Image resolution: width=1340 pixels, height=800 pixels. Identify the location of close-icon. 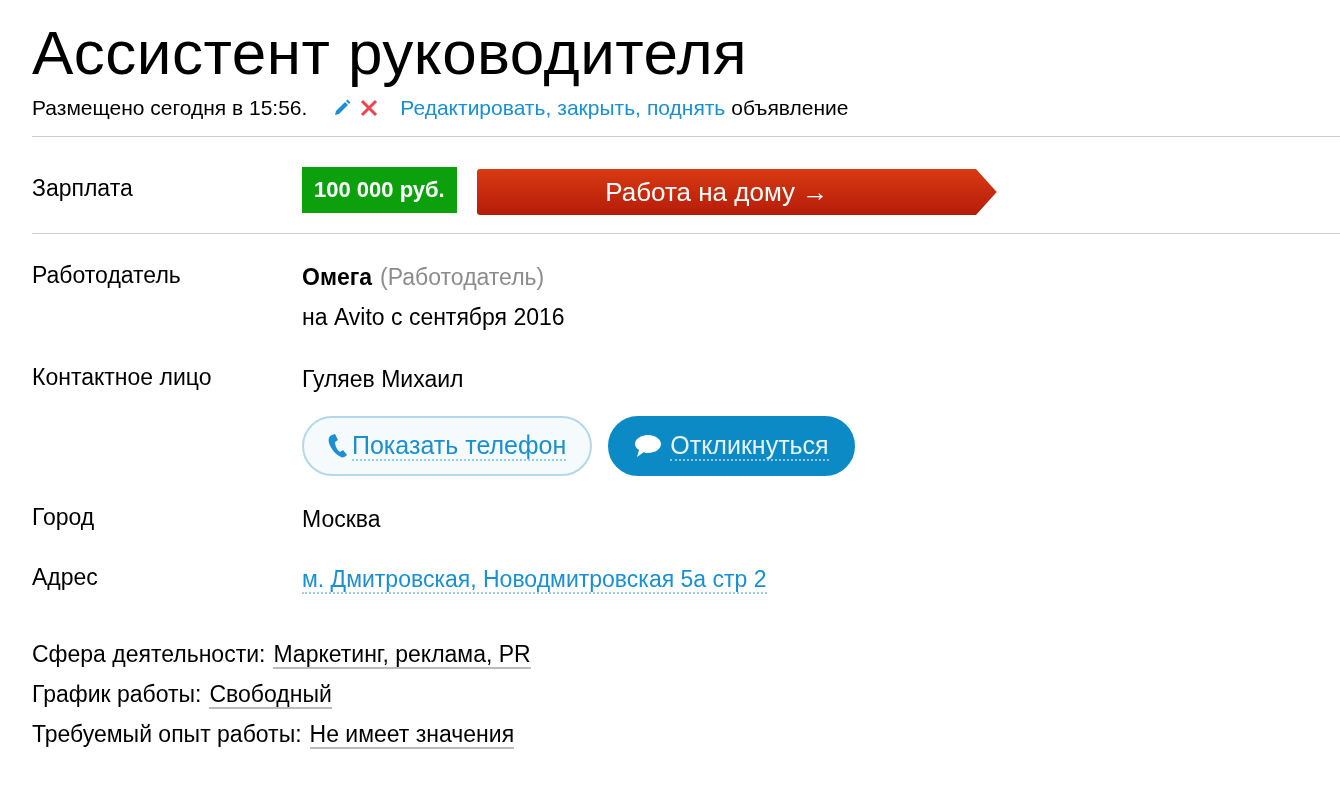
(369, 108).